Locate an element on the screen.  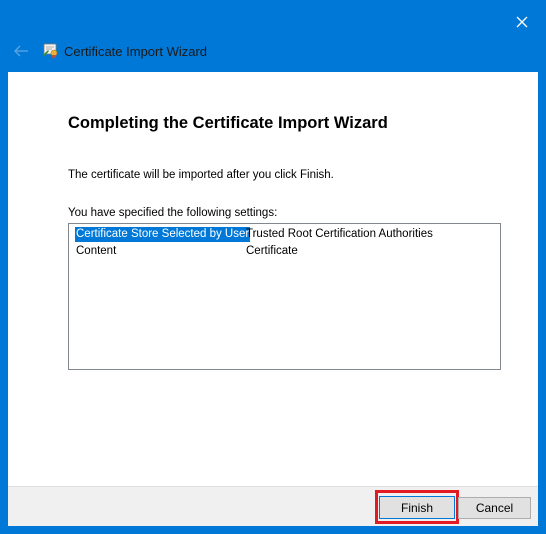
settings-row: Content Certificate is located at coordinates (285, 251).